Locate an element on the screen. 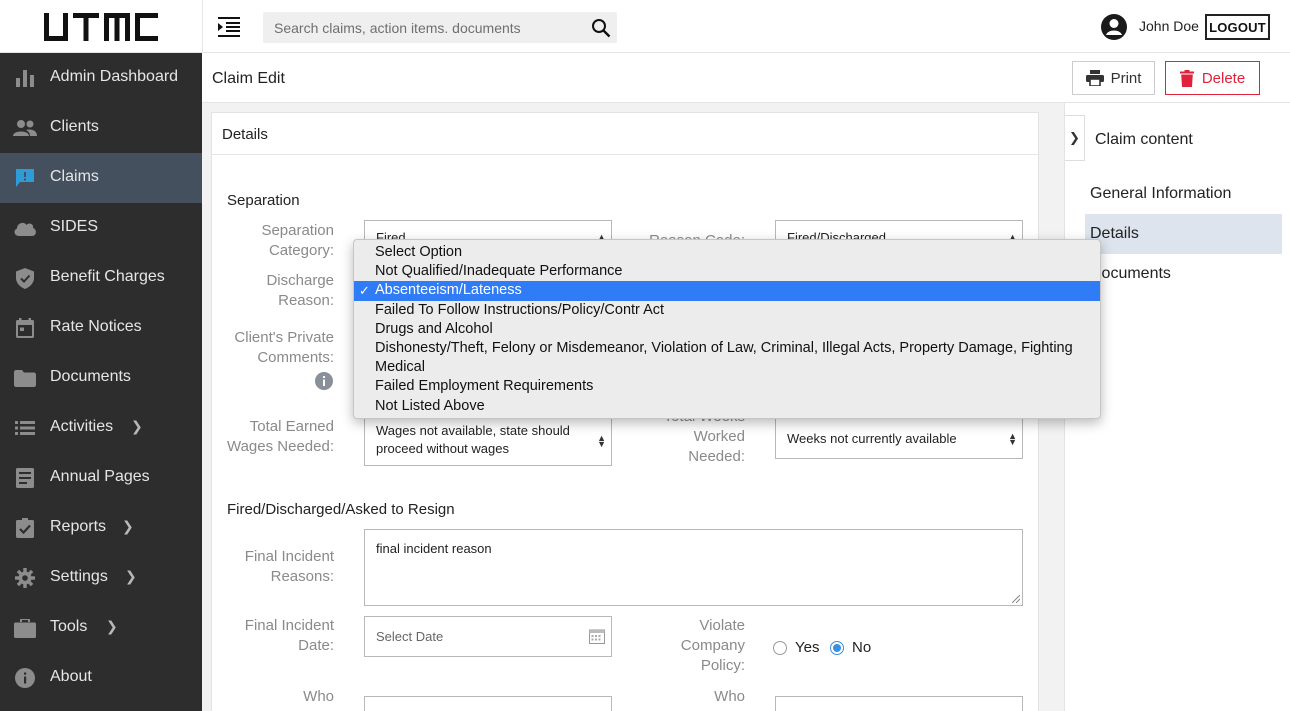 This screenshot has width=1290, height=711. sidebar-item-documents: Documents is located at coordinates (101, 378).